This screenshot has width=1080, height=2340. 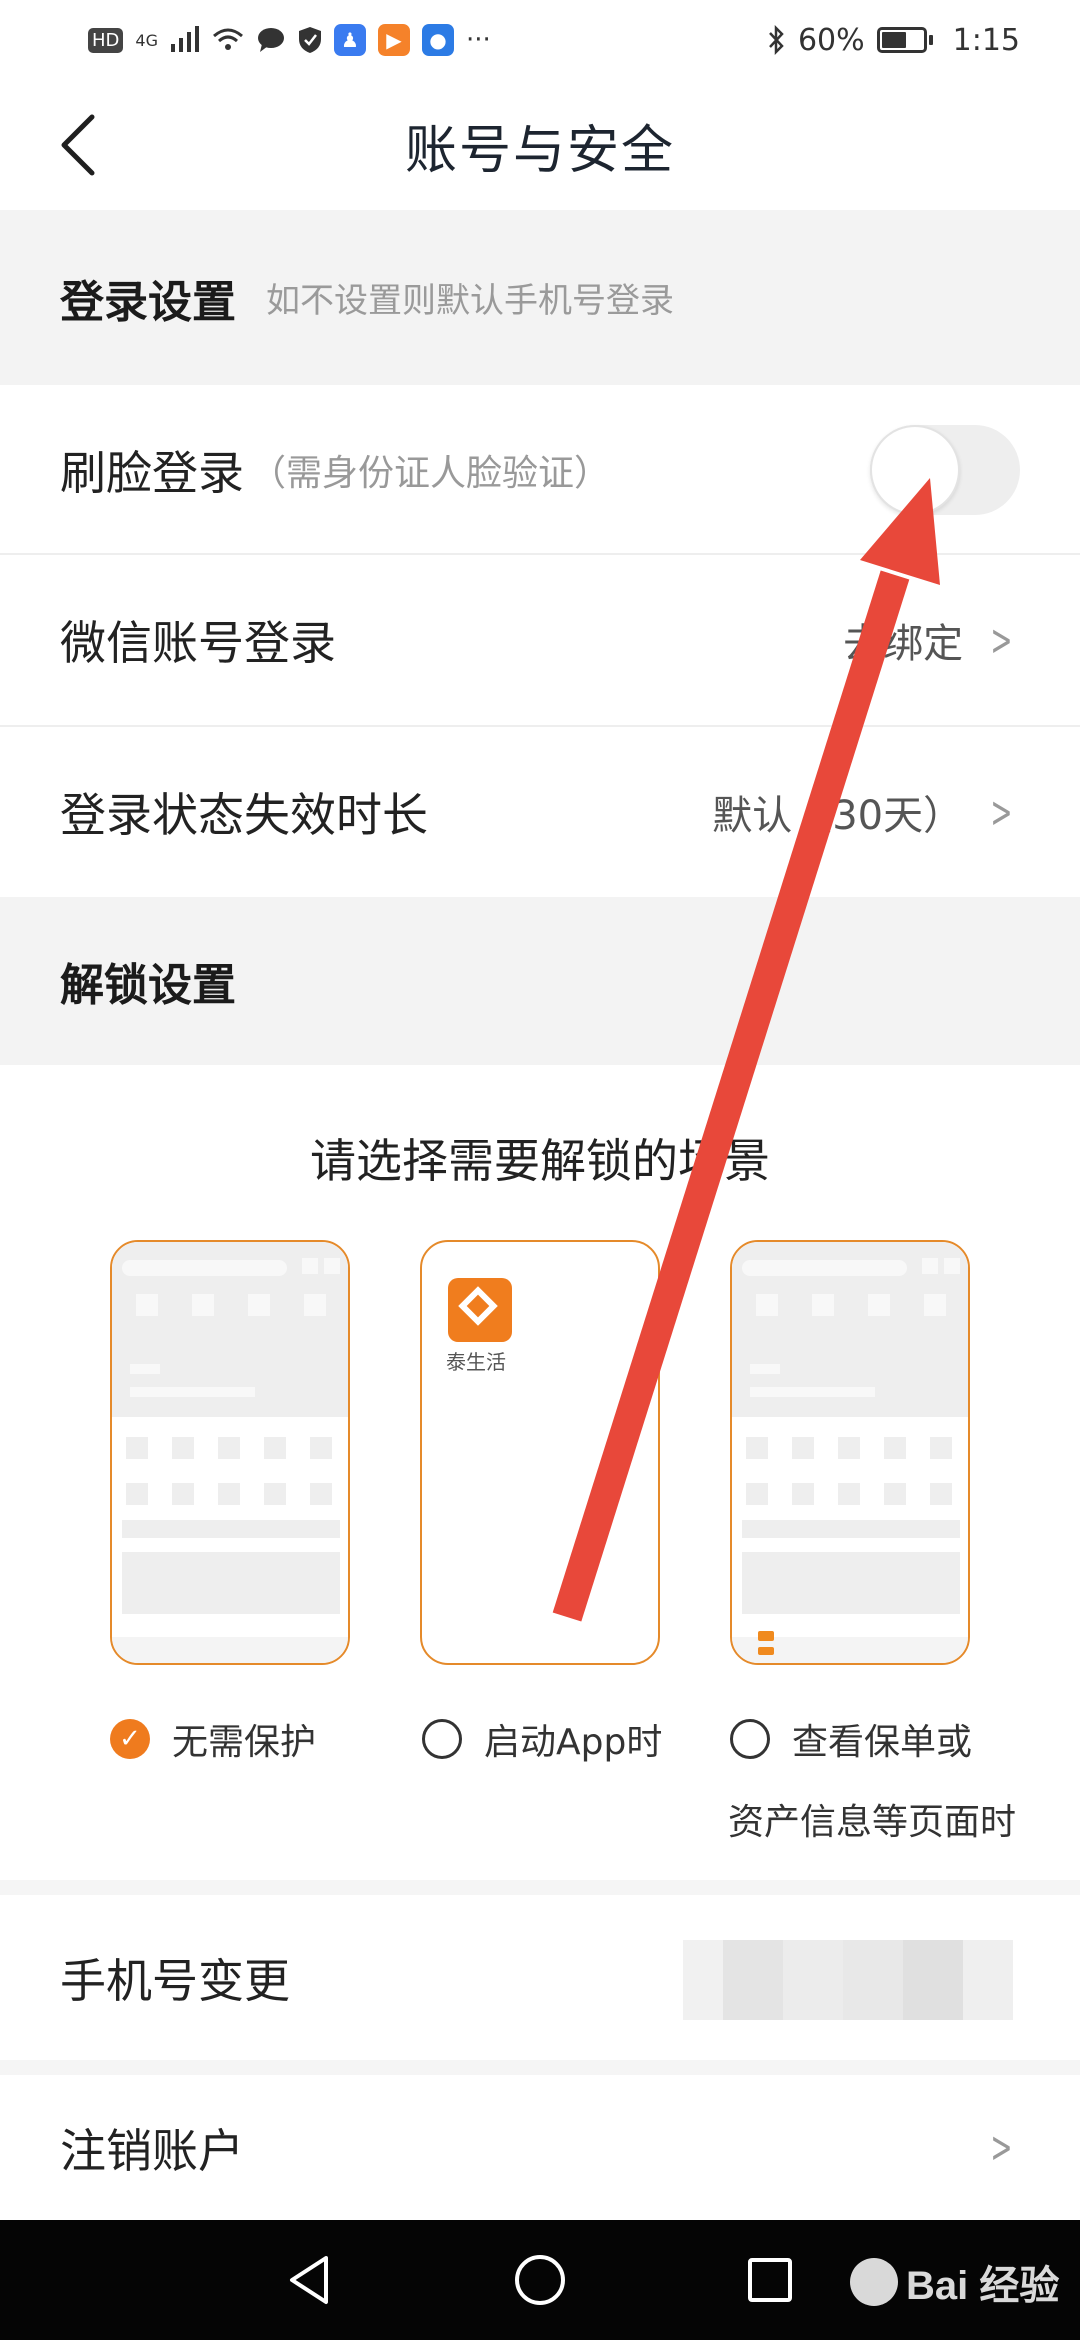 What do you see at coordinates (539, 150) in the screenshot?
I see `page-title: 账号与安全` at bounding box center [539, 150].